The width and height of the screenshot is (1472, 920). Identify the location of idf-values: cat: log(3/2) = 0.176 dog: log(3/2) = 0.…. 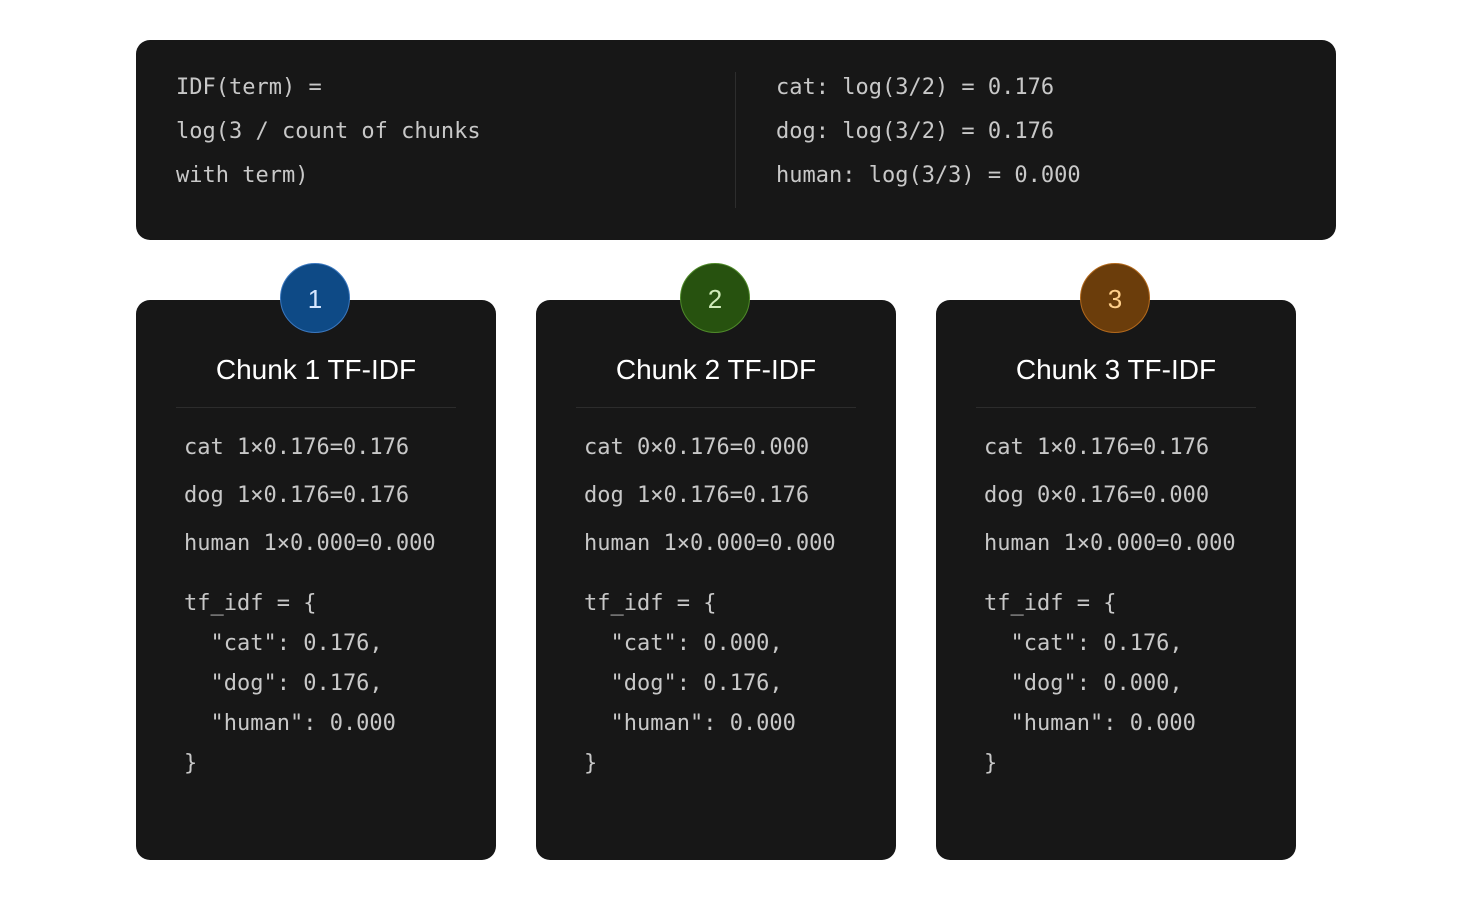
(1036, 132).